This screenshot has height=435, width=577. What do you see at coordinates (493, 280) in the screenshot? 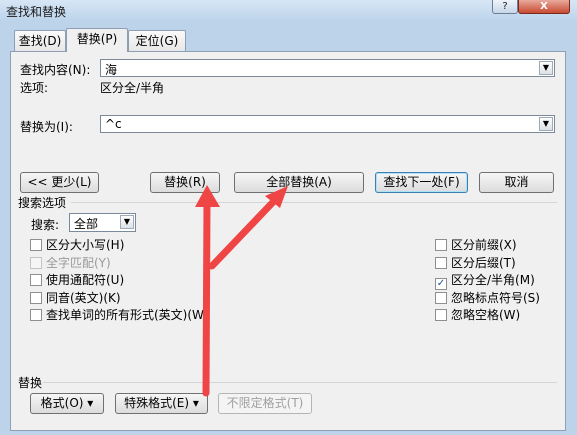
I see `option-label: 区分全/半角(M)` at bounding box center [493, 280].